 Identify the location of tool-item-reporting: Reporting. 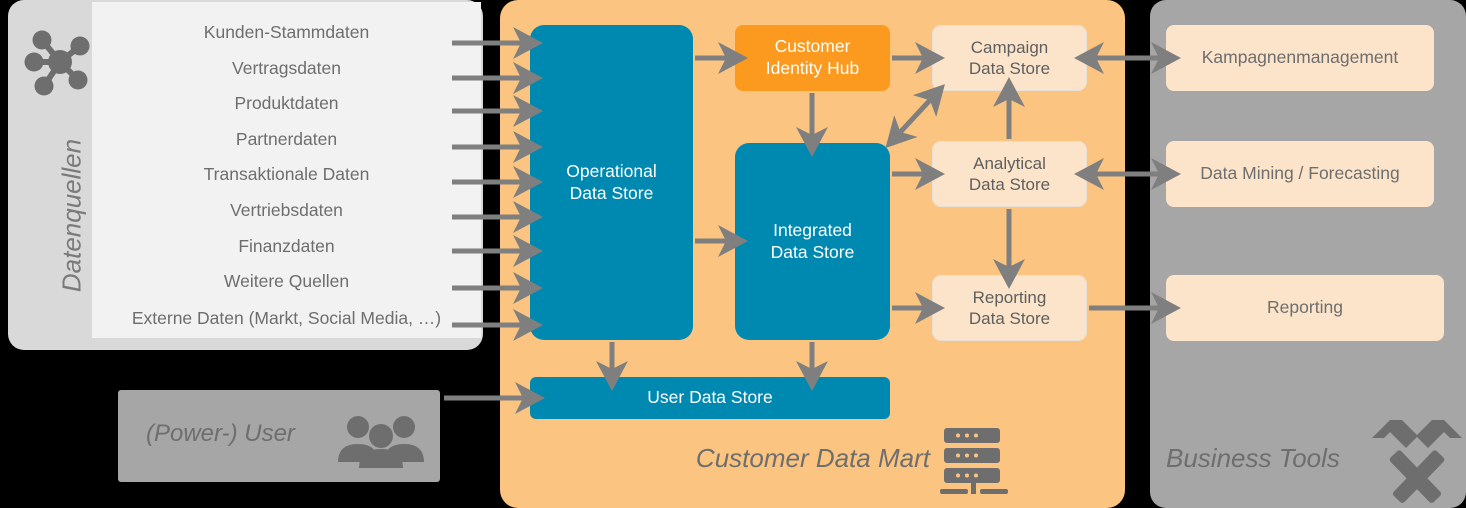
(1305, 308).